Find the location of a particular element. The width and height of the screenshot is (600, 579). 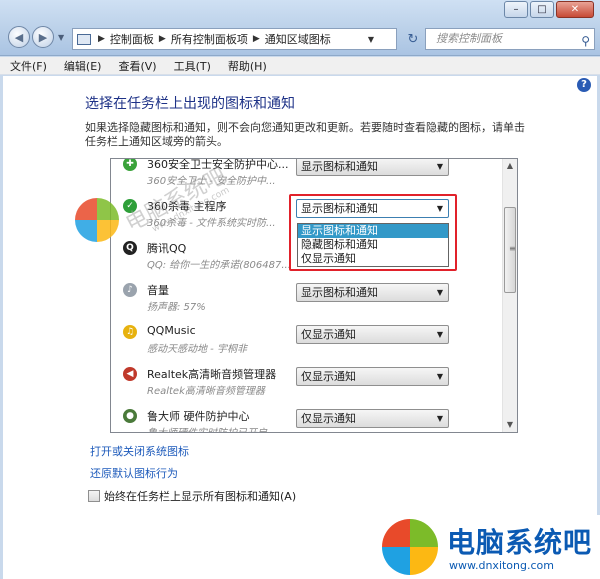

list-item: ● 鲁大师 硬件防护中心 鲁大师硬件实时防护已开启 仅显示通知 ▼ is located at coordinates (307, 418).